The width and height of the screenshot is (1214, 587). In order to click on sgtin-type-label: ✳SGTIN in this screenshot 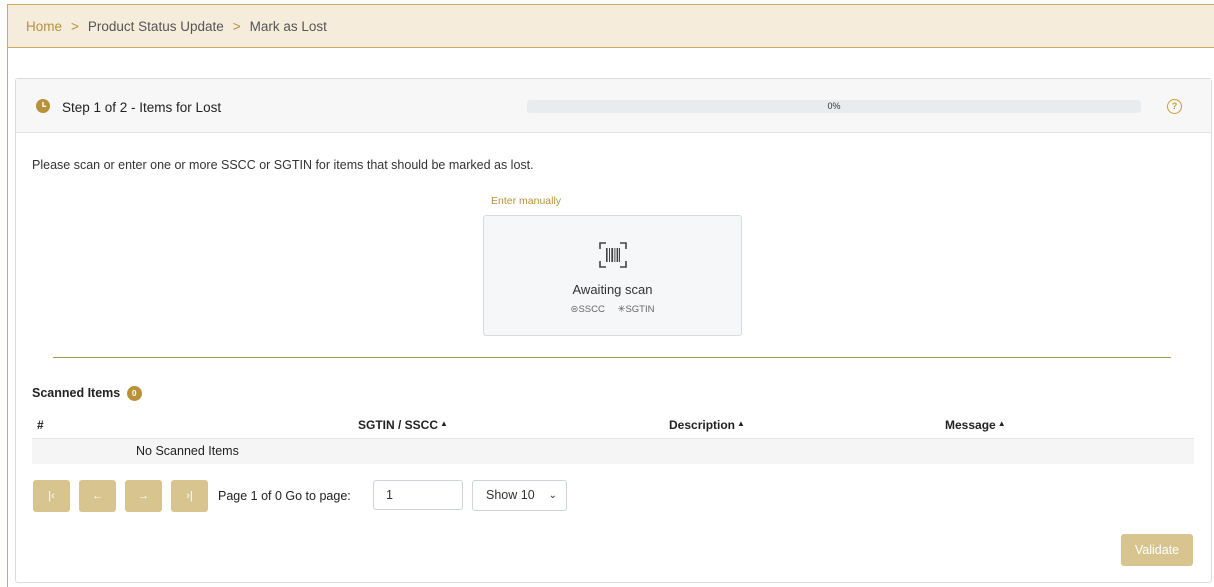, I will do `click(636, 309)`.